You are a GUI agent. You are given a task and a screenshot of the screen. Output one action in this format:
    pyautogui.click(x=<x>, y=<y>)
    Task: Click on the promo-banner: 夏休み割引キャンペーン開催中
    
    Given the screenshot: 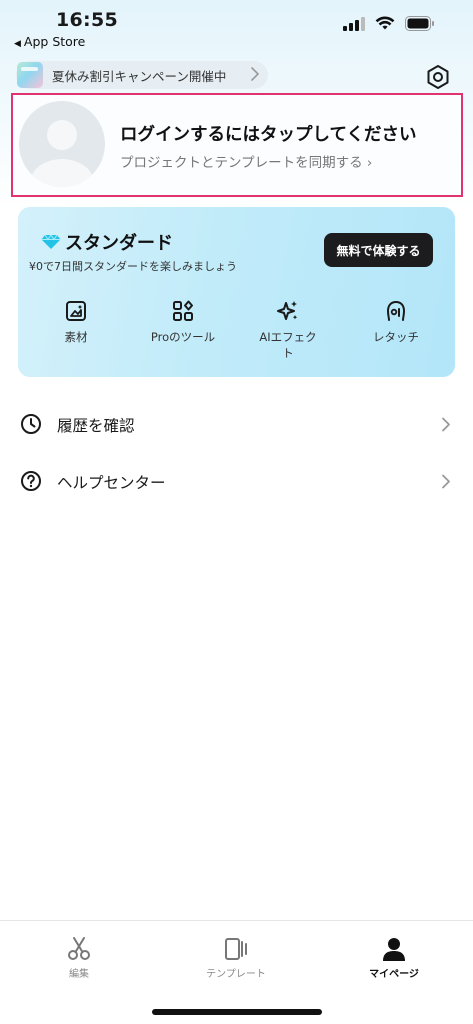 What is the action you would take?
    pyautogui.click(x=142, y=75)
    